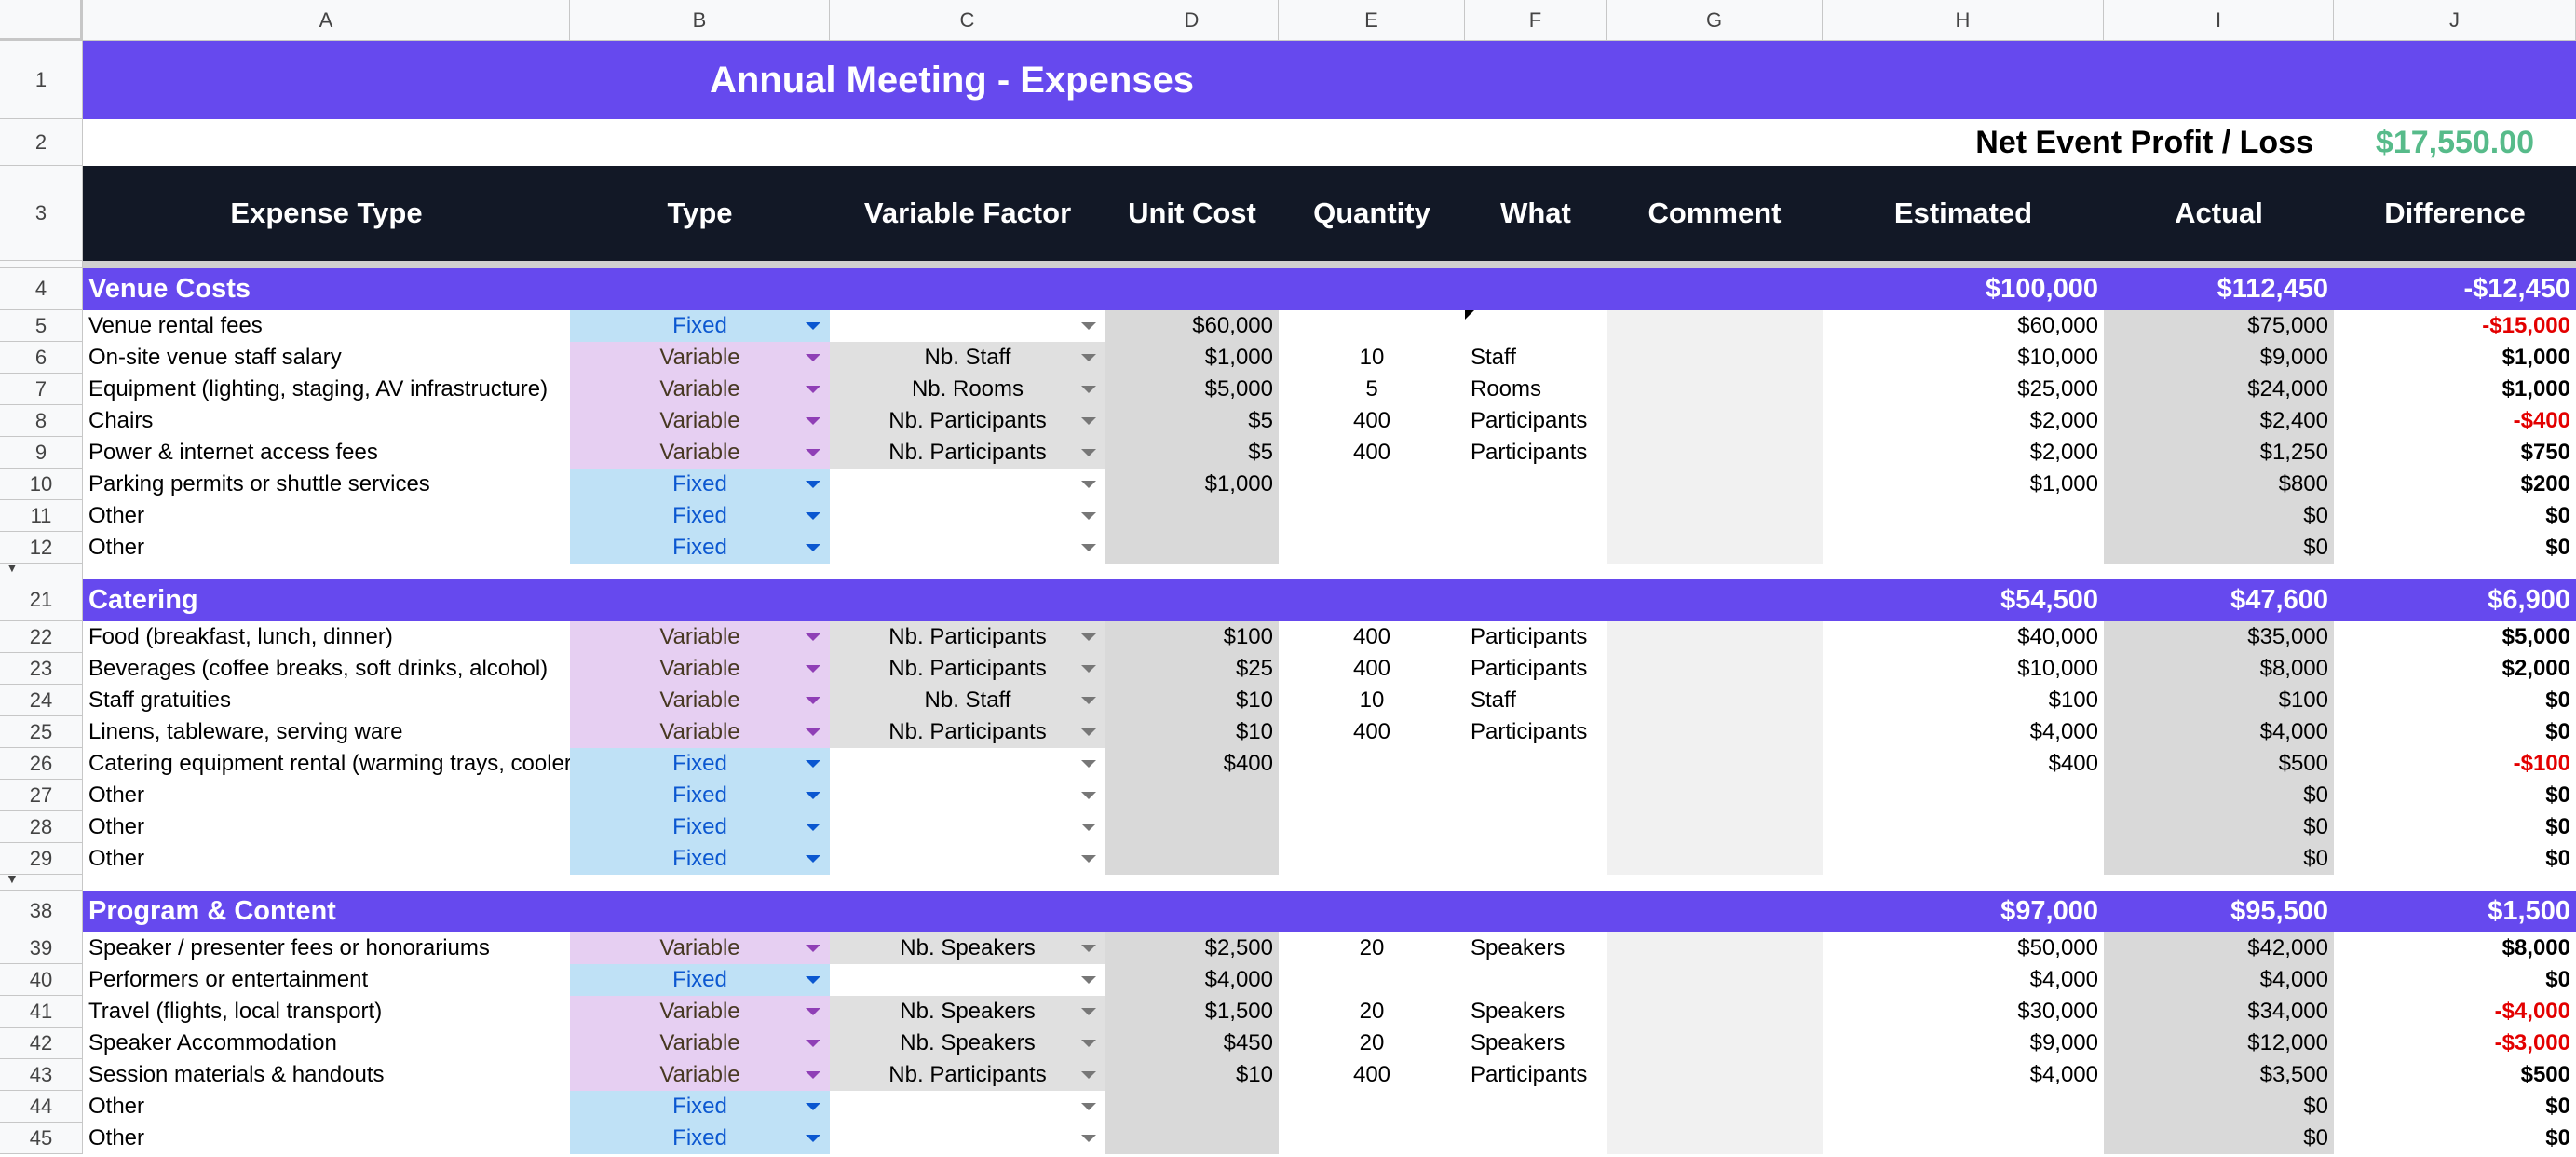  What do you see at coordinates (1372, 700) in the screenshot?
I see `quantity-cell: 10` at bounding box center [1372, 700].